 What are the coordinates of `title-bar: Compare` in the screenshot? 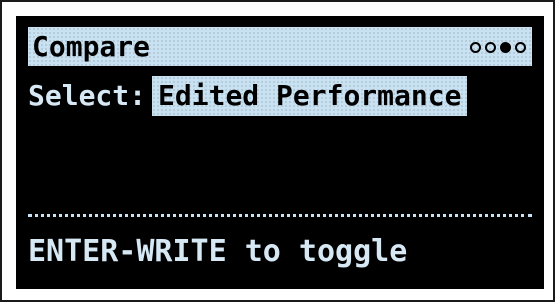 It's located at (280, 46).